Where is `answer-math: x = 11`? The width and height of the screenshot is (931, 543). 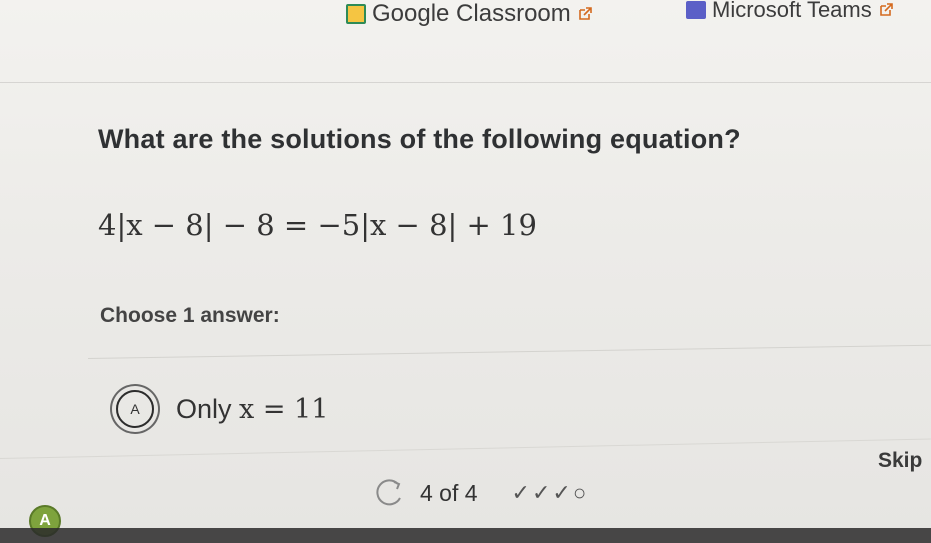
answer-math: x = 11 is located at coordinates (284, 409).